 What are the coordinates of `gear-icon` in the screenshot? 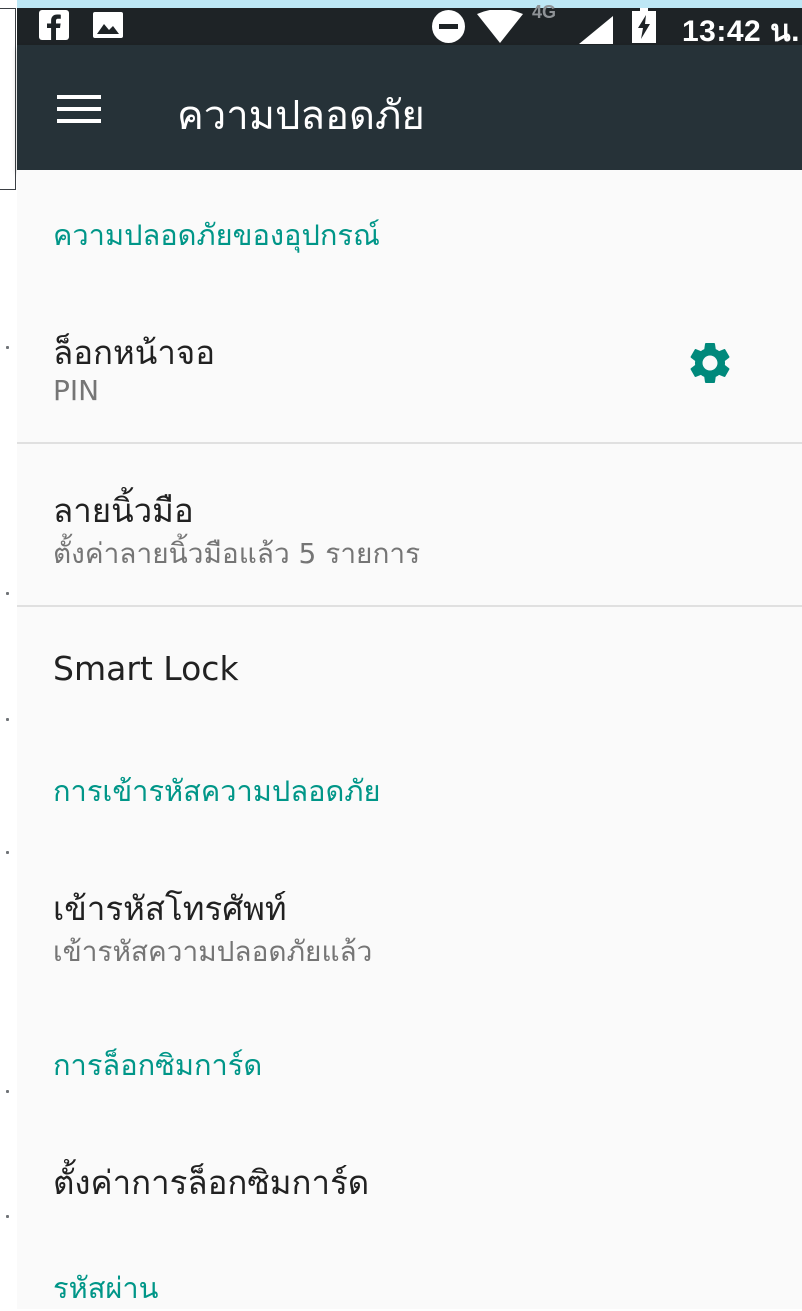 It's located at (710, 363).